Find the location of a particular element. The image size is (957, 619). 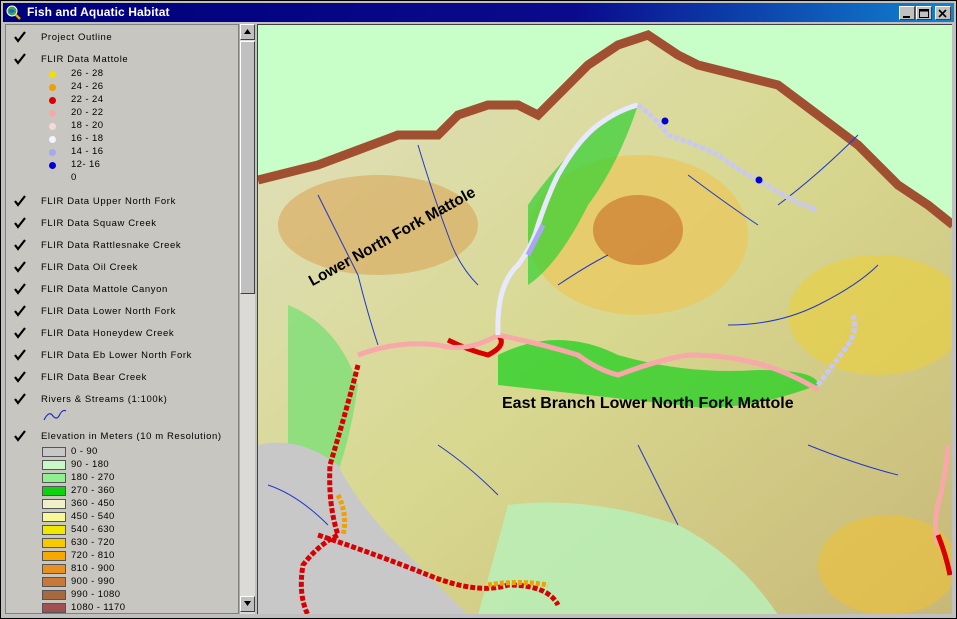

minimize-button is located at coordinates (907, 13).